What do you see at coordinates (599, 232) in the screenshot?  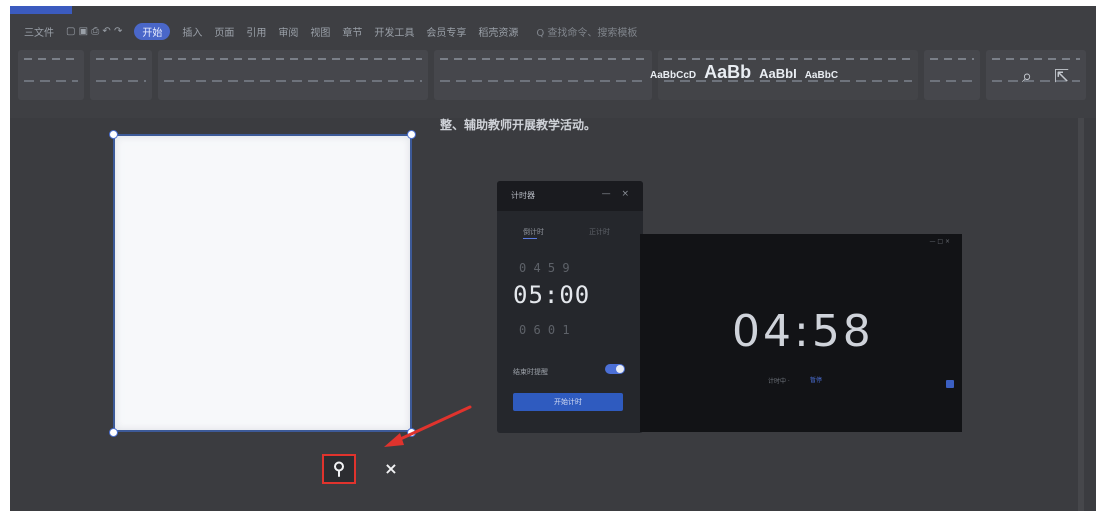 I see `tab-stopwatch: 正计时` at bounding box center [599, 232].